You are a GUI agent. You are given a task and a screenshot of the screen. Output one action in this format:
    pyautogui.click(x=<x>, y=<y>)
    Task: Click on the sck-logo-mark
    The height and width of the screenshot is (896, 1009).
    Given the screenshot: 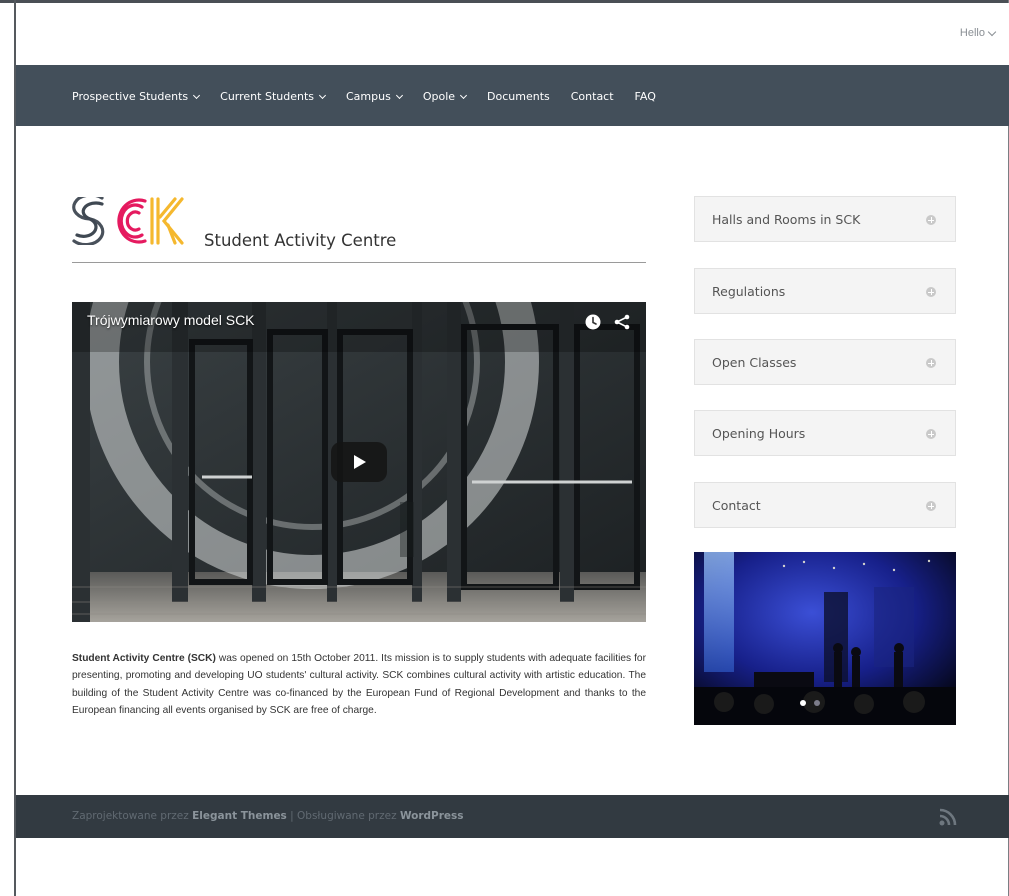 What is the action you would take?
    pyautogui.click(x=128, y=221)
    